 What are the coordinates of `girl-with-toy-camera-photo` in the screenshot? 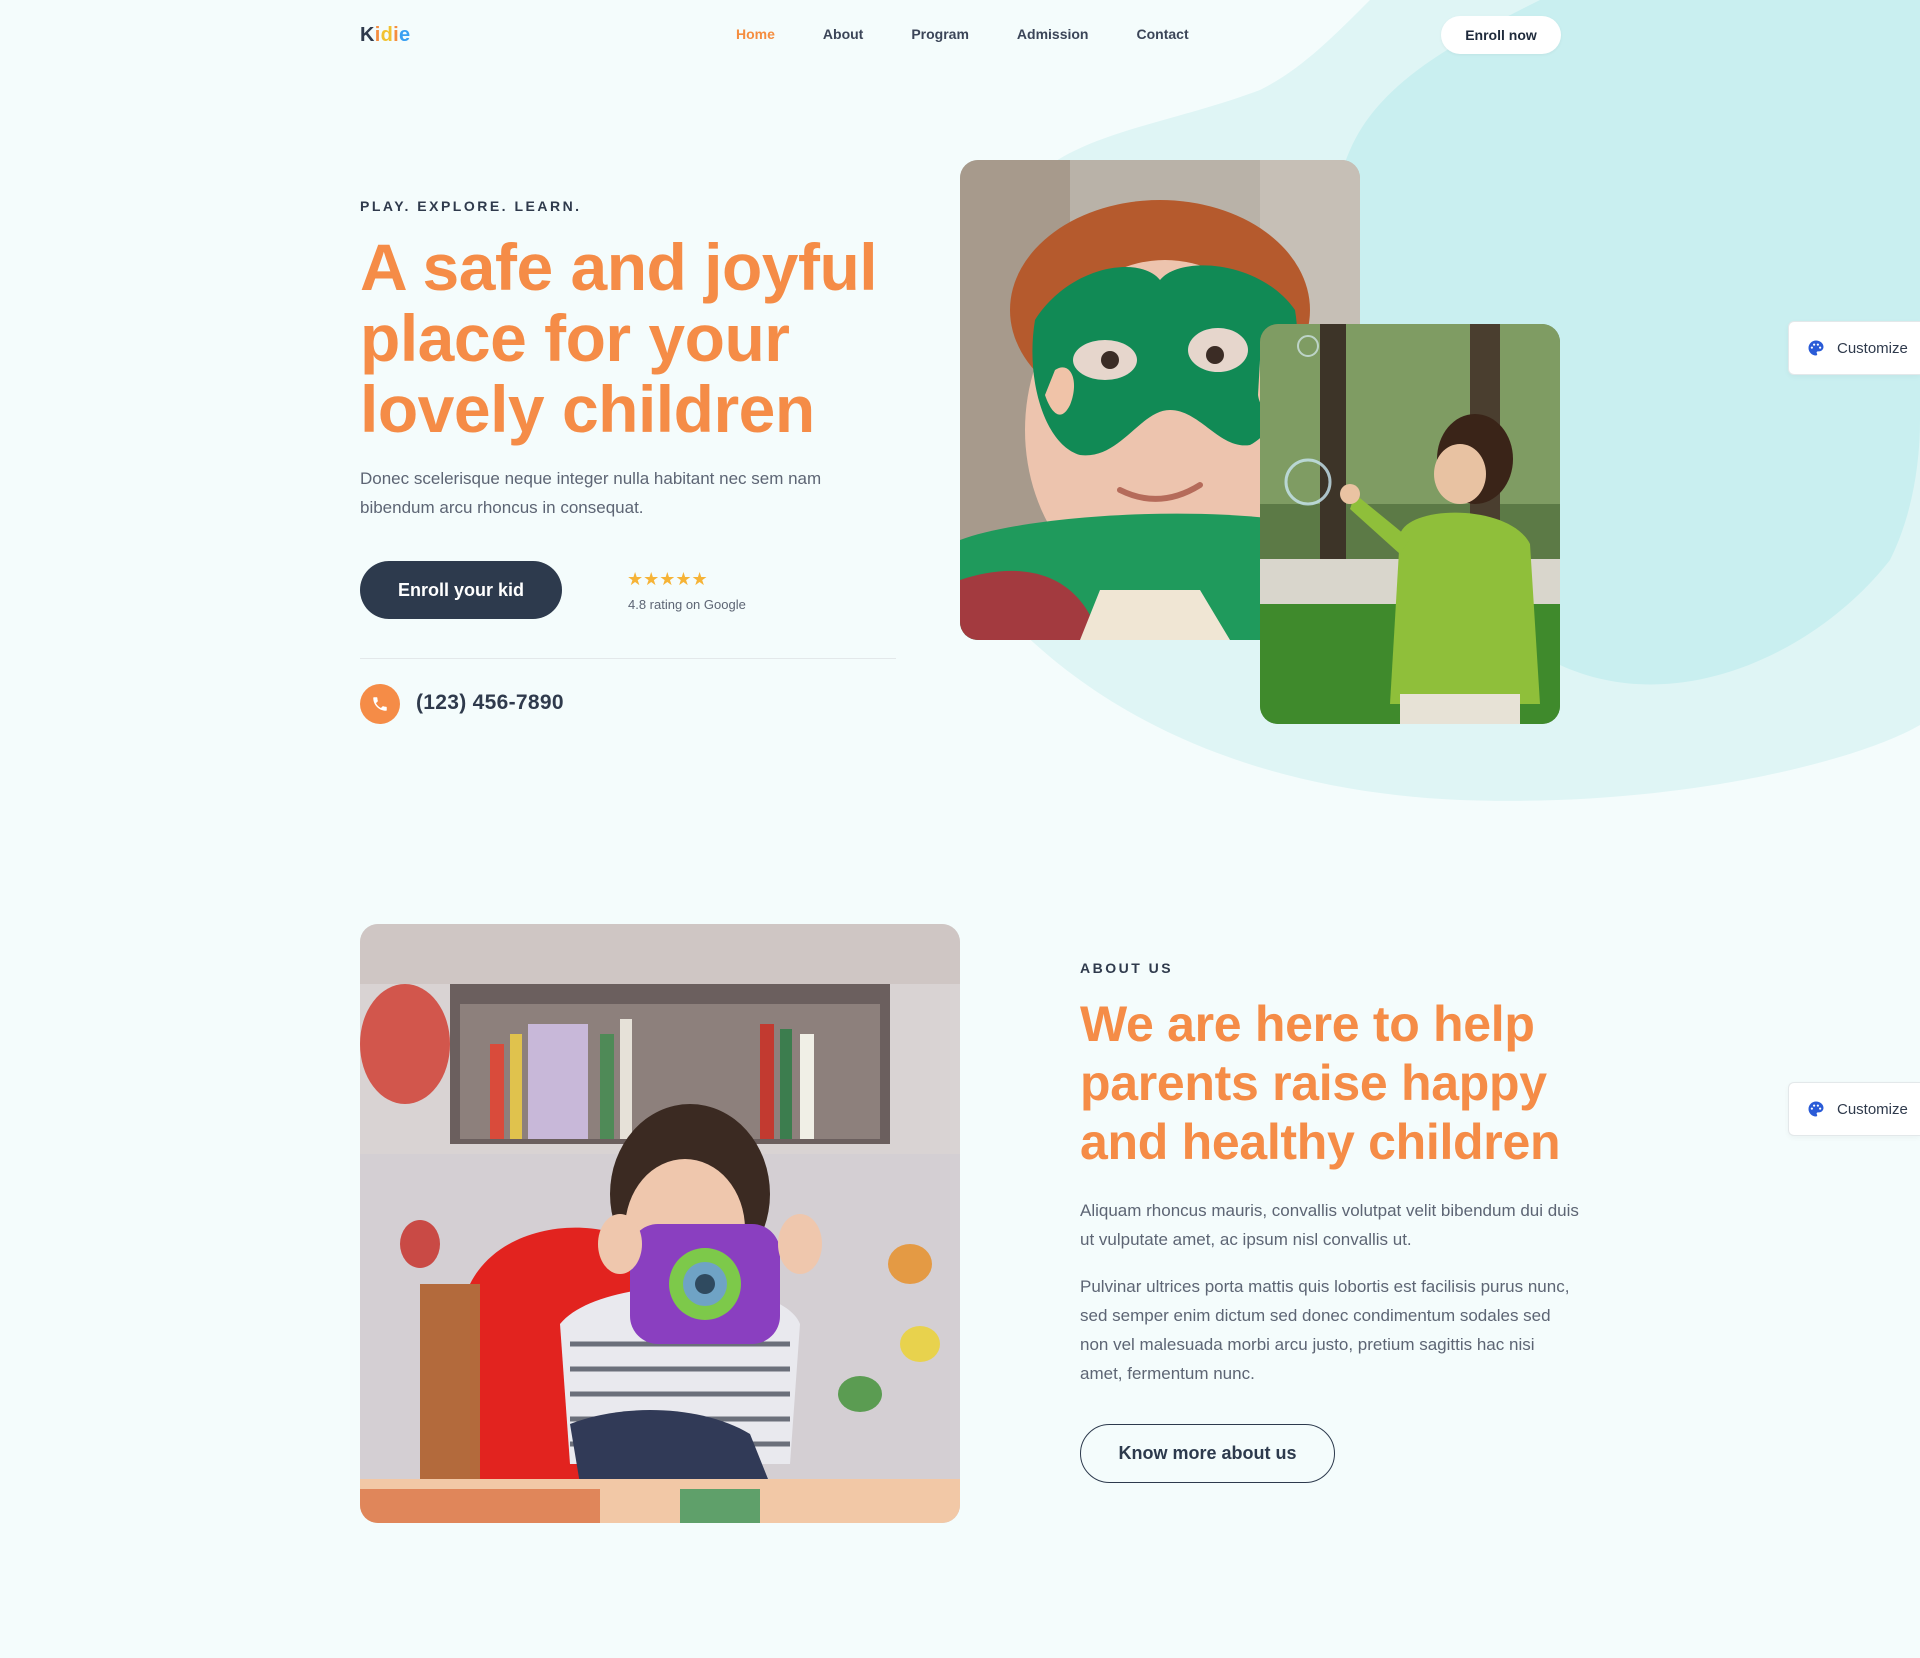 It's located at (660, 1223).